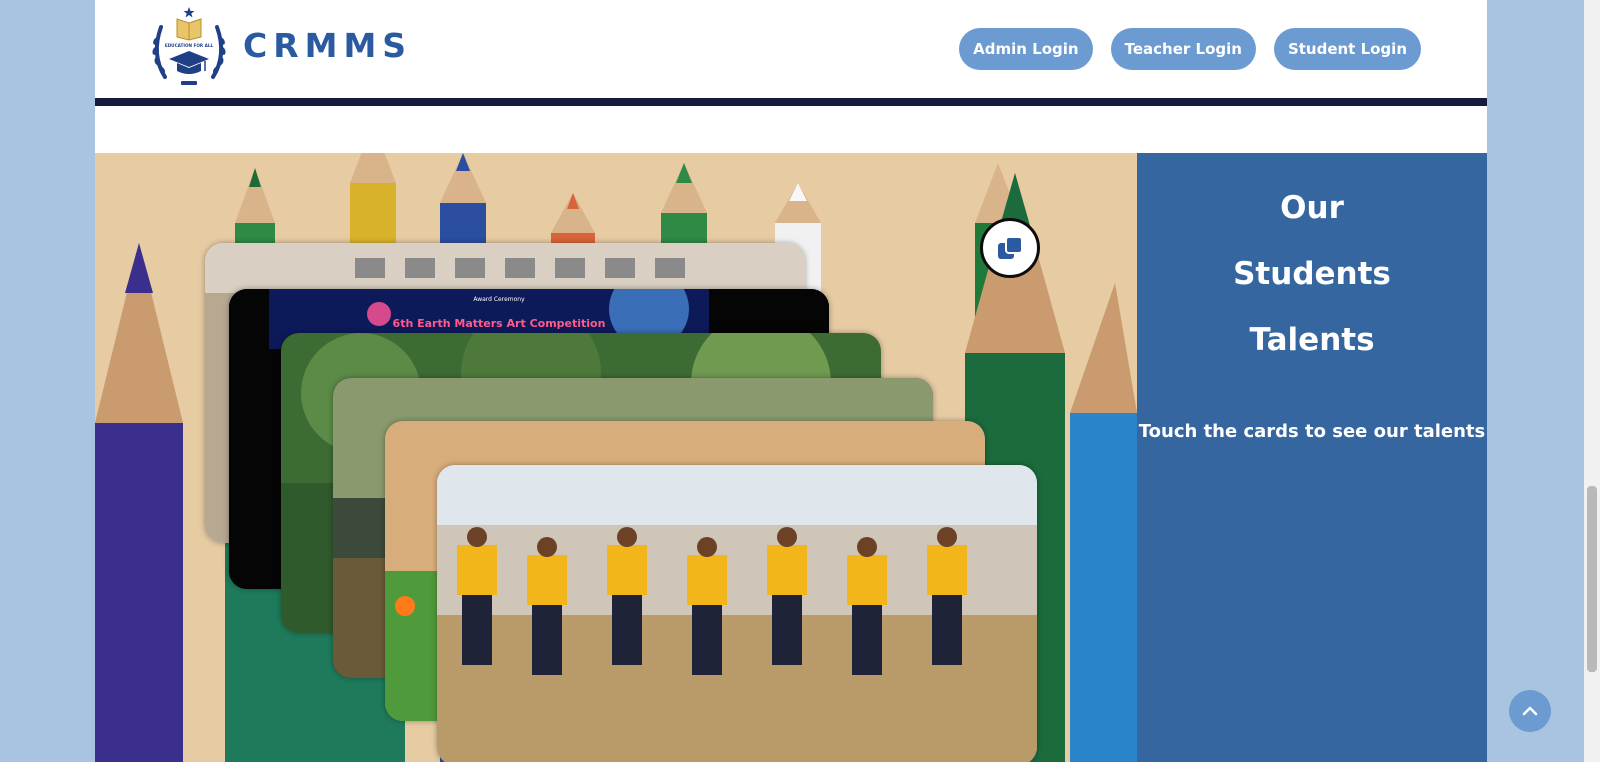 The height and width of the screenshot is (762, 1600). Describe the element at coordinates (1347, 49) in the screenshot. I see `student-login-button: Student Login` at that location.